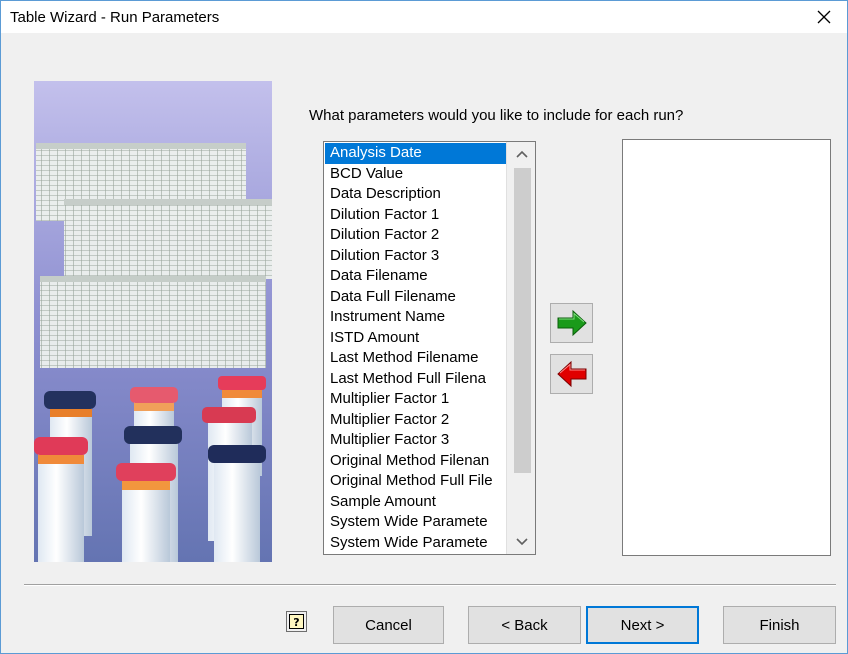 The image size is (848, 654). I want to click on list-item: Data Full Filename, so click(415, 297).